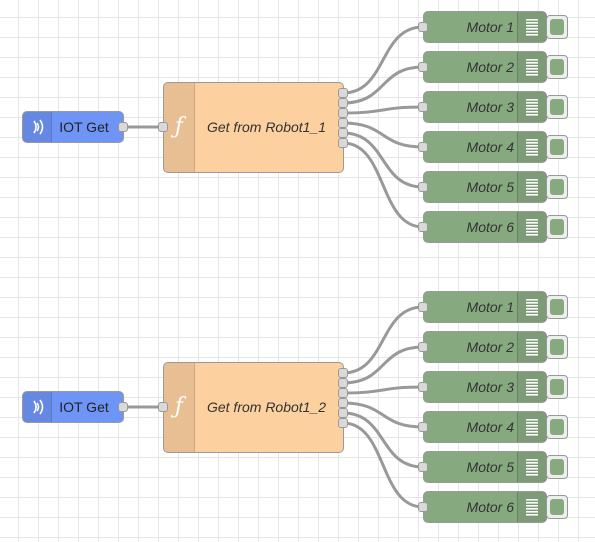  I want to click on function-node: ƒ Get from Robot1_2, so click(253, 407).